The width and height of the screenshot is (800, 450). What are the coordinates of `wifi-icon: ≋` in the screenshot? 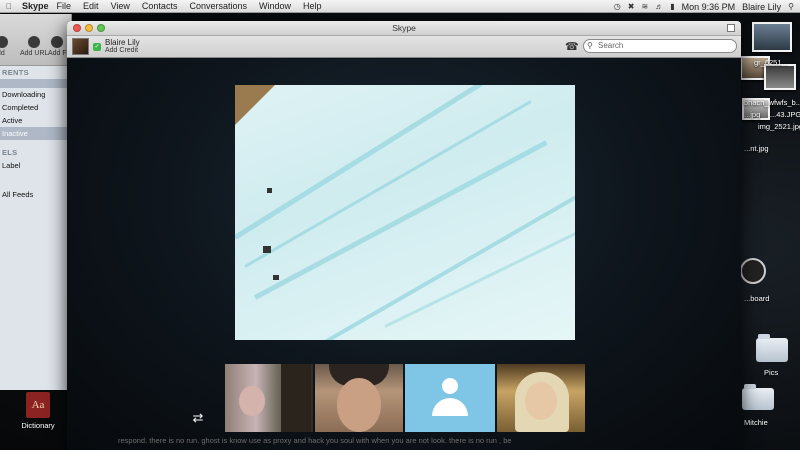 It's located at (644, 6).